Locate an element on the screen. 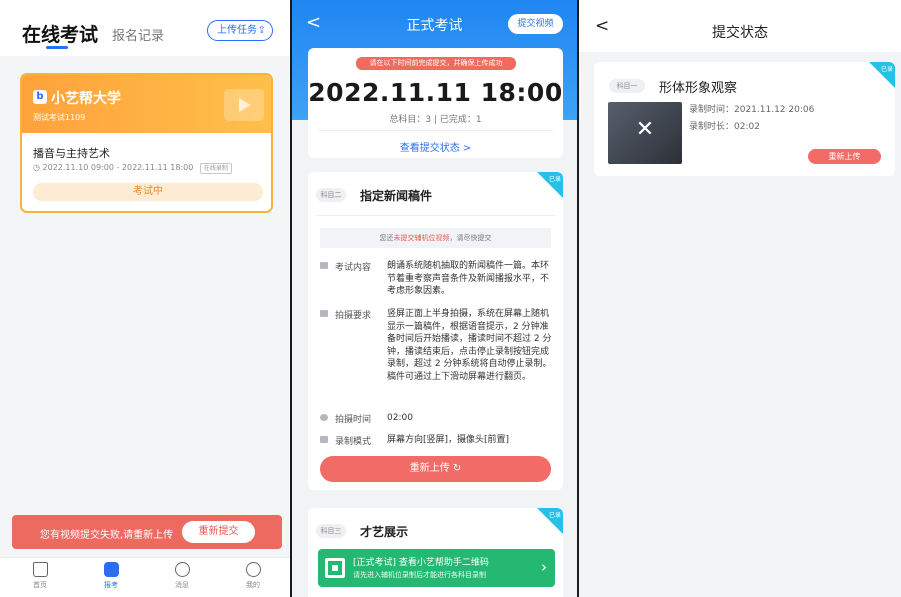 This screenshot has width=901, height=597. nav-profile: 我的 is located at coordinates (253, 576).